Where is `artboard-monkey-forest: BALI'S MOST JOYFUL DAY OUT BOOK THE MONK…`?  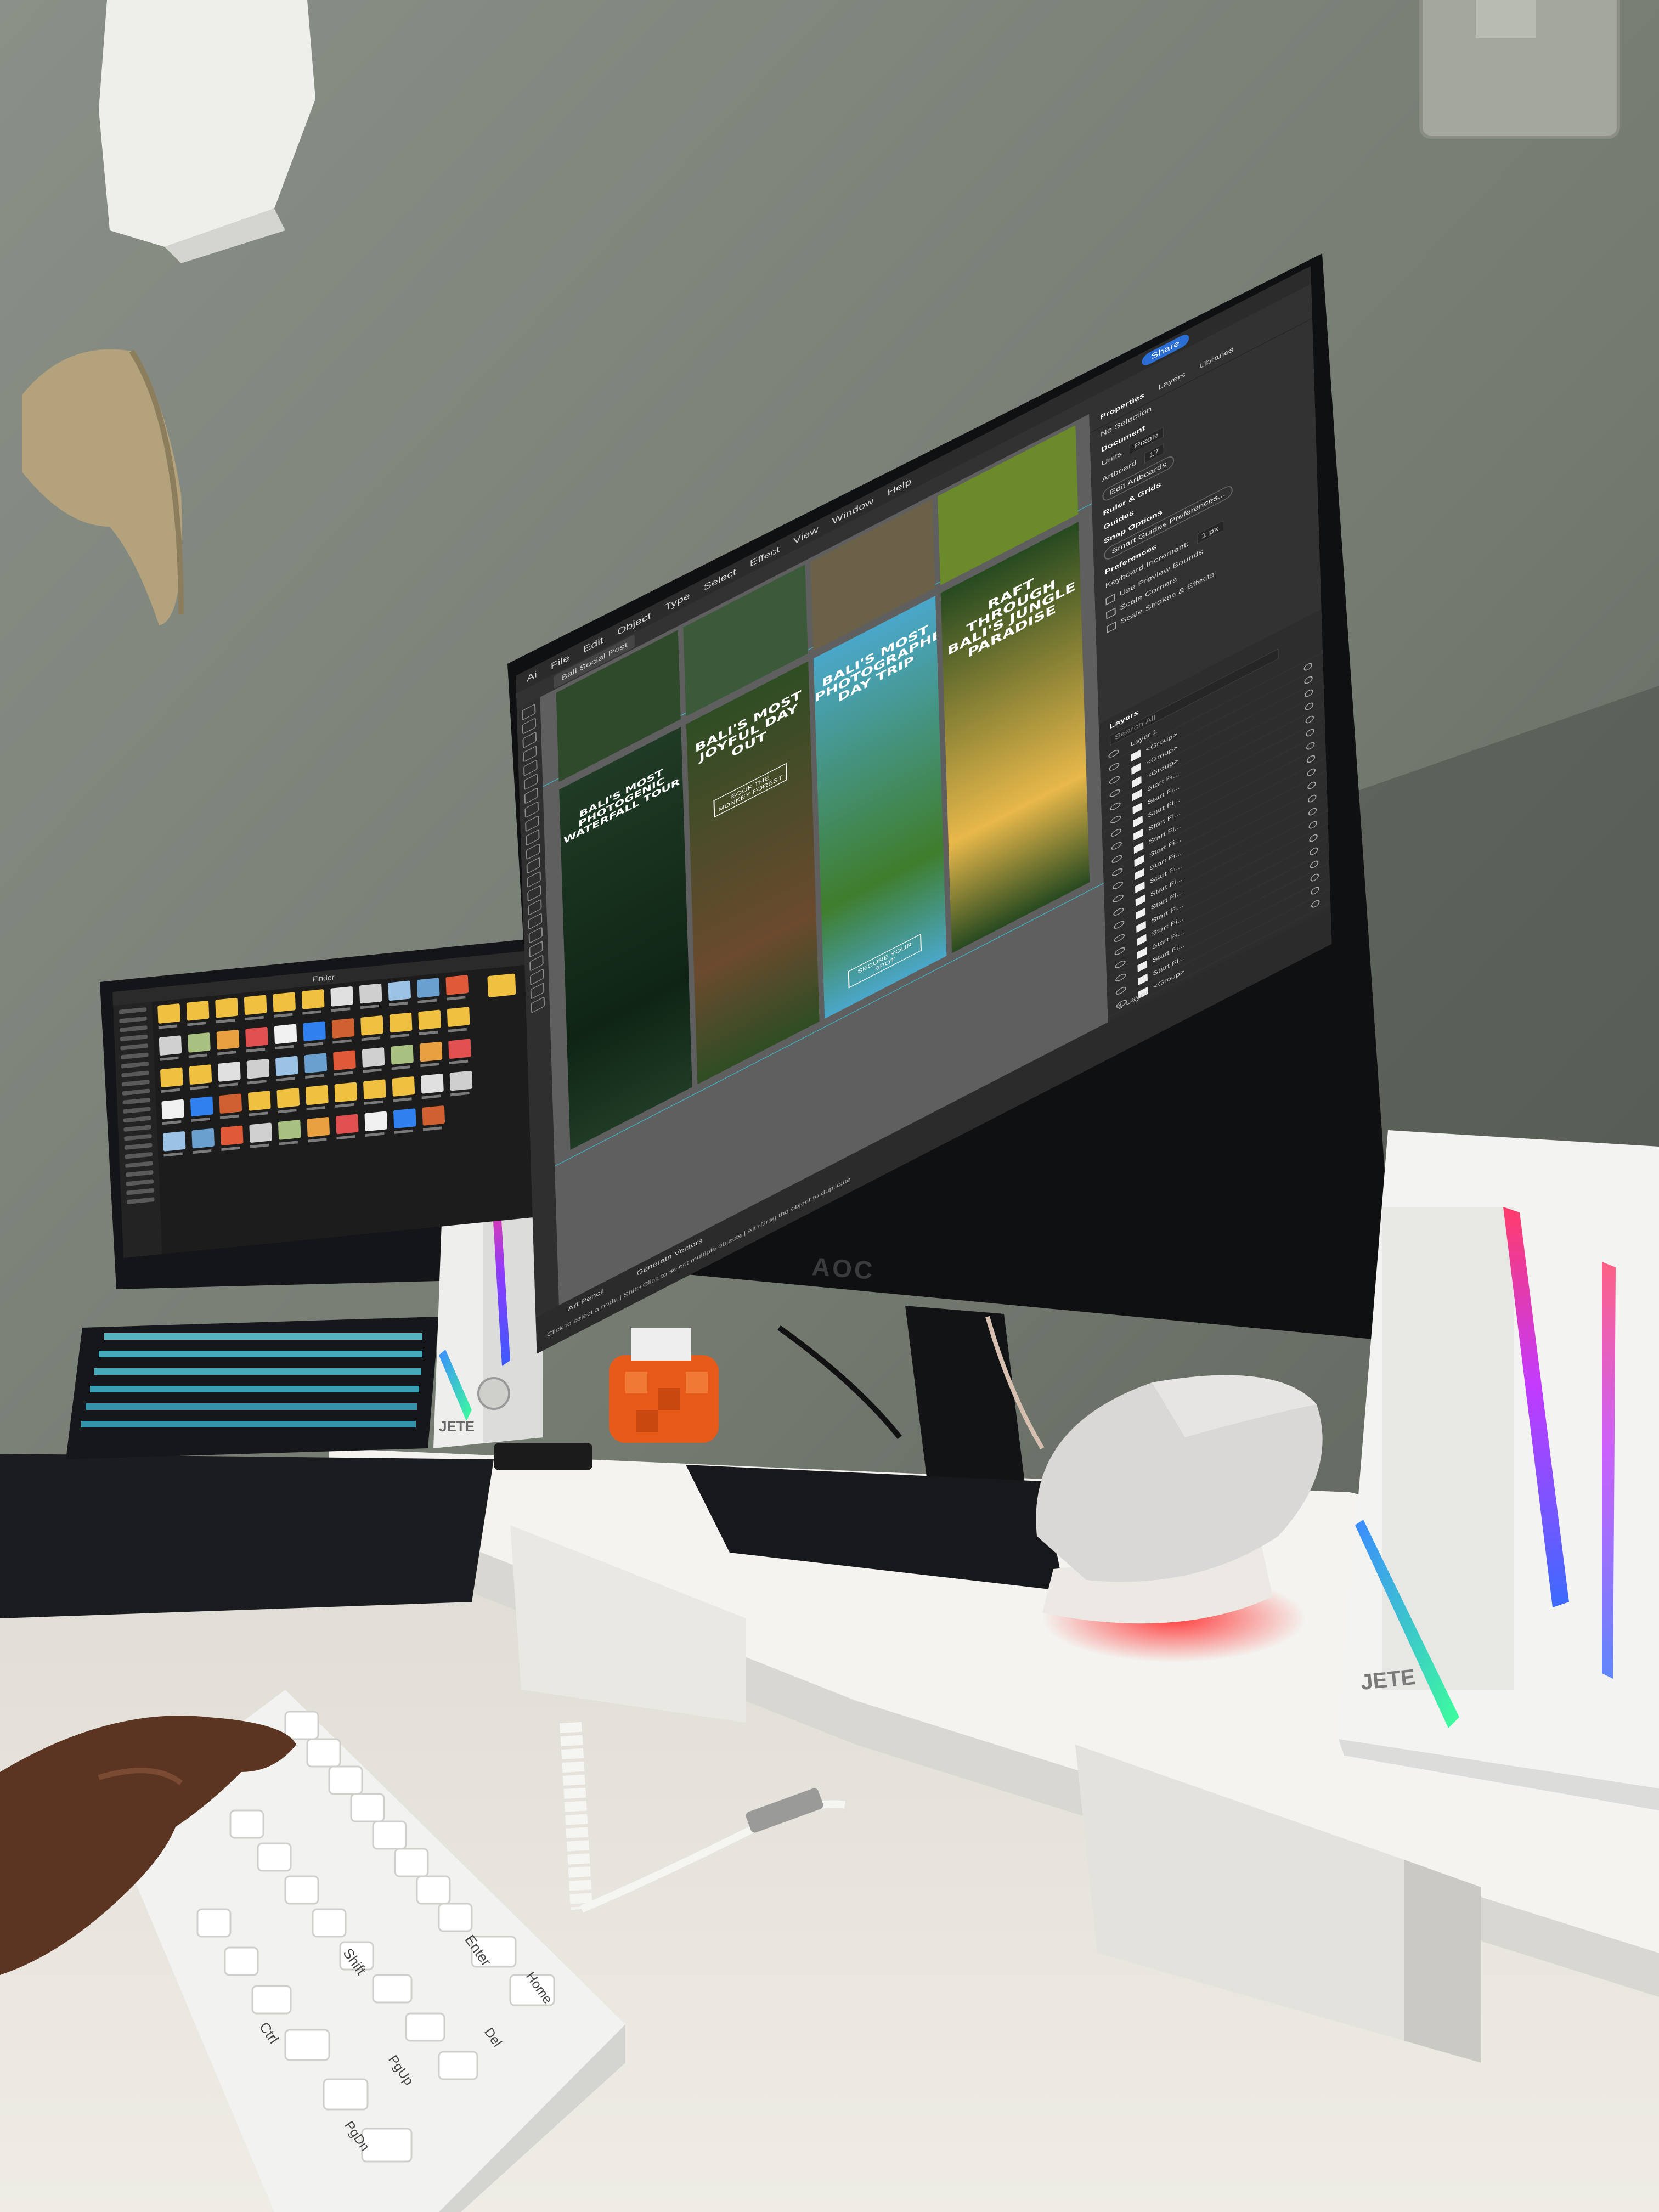 artboard-monkey-forest: BALI'S MOST JOYFUL DAY OUT BOOK THE MONK… is located at coordinates (753, 873).